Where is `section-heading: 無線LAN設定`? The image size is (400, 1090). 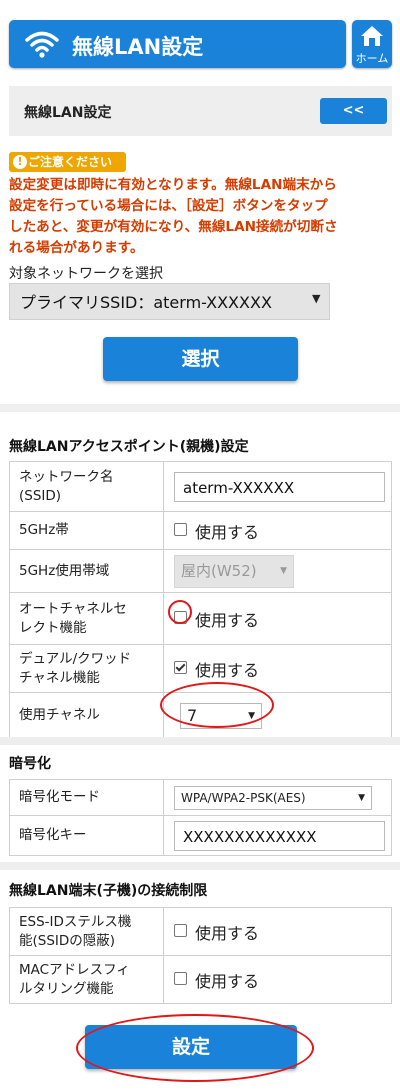 section-heading: 無線LAN設定 is located at coordinates (68, 113).